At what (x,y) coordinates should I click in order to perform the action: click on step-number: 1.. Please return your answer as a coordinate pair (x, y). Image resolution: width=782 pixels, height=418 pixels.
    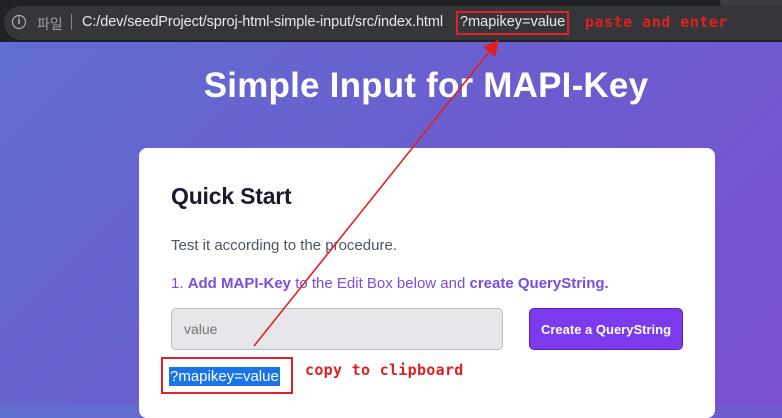
    Looking at the image, I should click on (177, 283).